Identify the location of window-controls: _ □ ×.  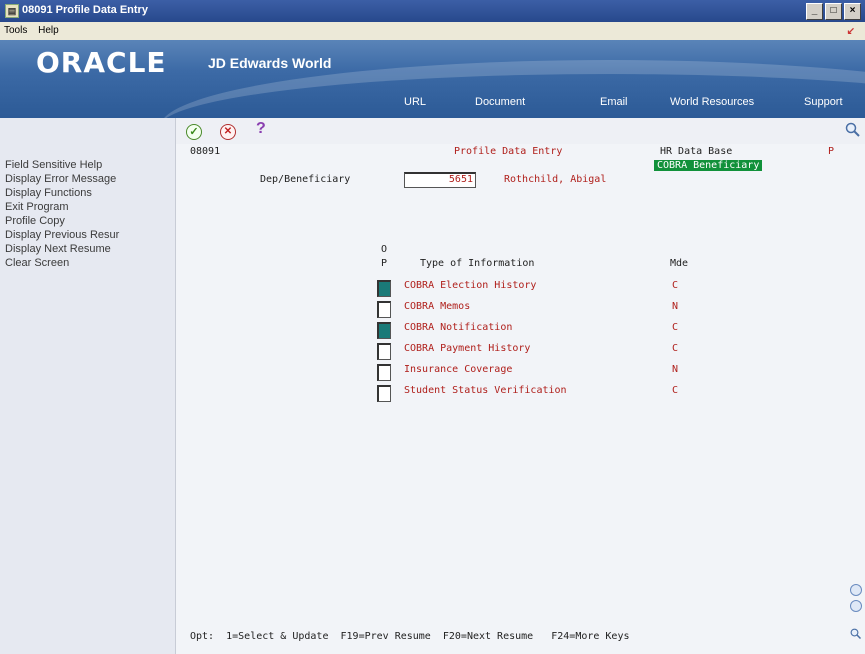
(833, 11).